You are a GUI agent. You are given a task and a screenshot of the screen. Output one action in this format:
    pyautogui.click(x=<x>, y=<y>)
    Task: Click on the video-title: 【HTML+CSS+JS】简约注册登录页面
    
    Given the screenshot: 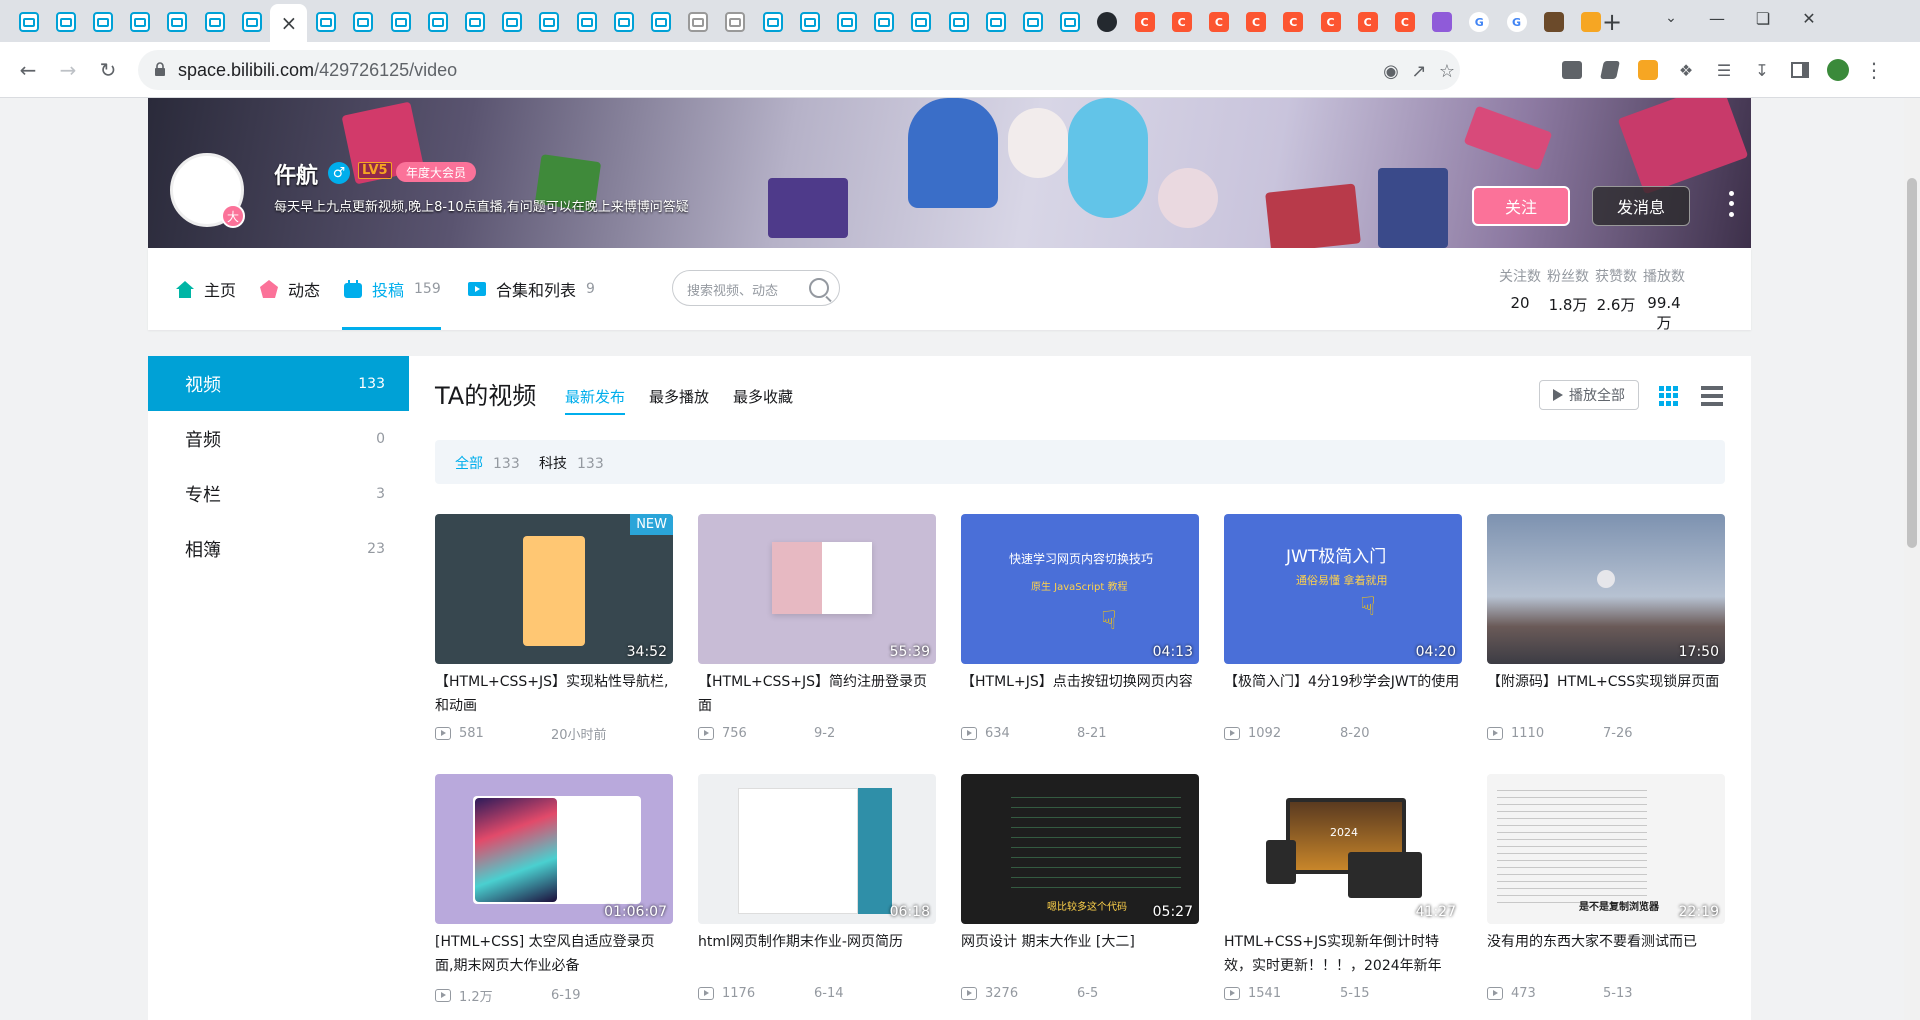 What is the action you would take?
    pyautogui.click(x=817, y=694)
    